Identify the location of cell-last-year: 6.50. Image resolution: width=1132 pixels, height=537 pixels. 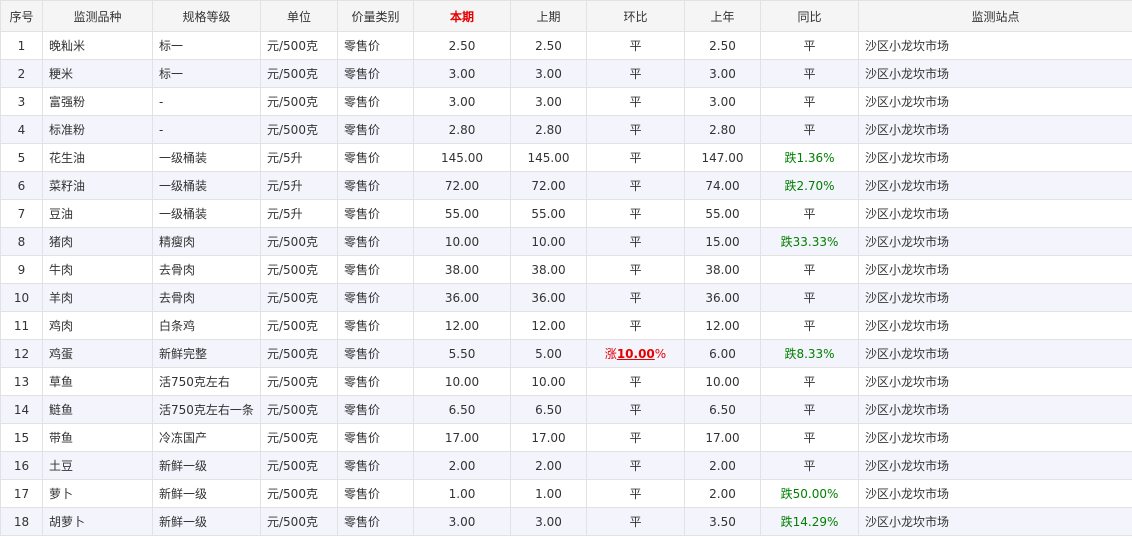
(722, 409).